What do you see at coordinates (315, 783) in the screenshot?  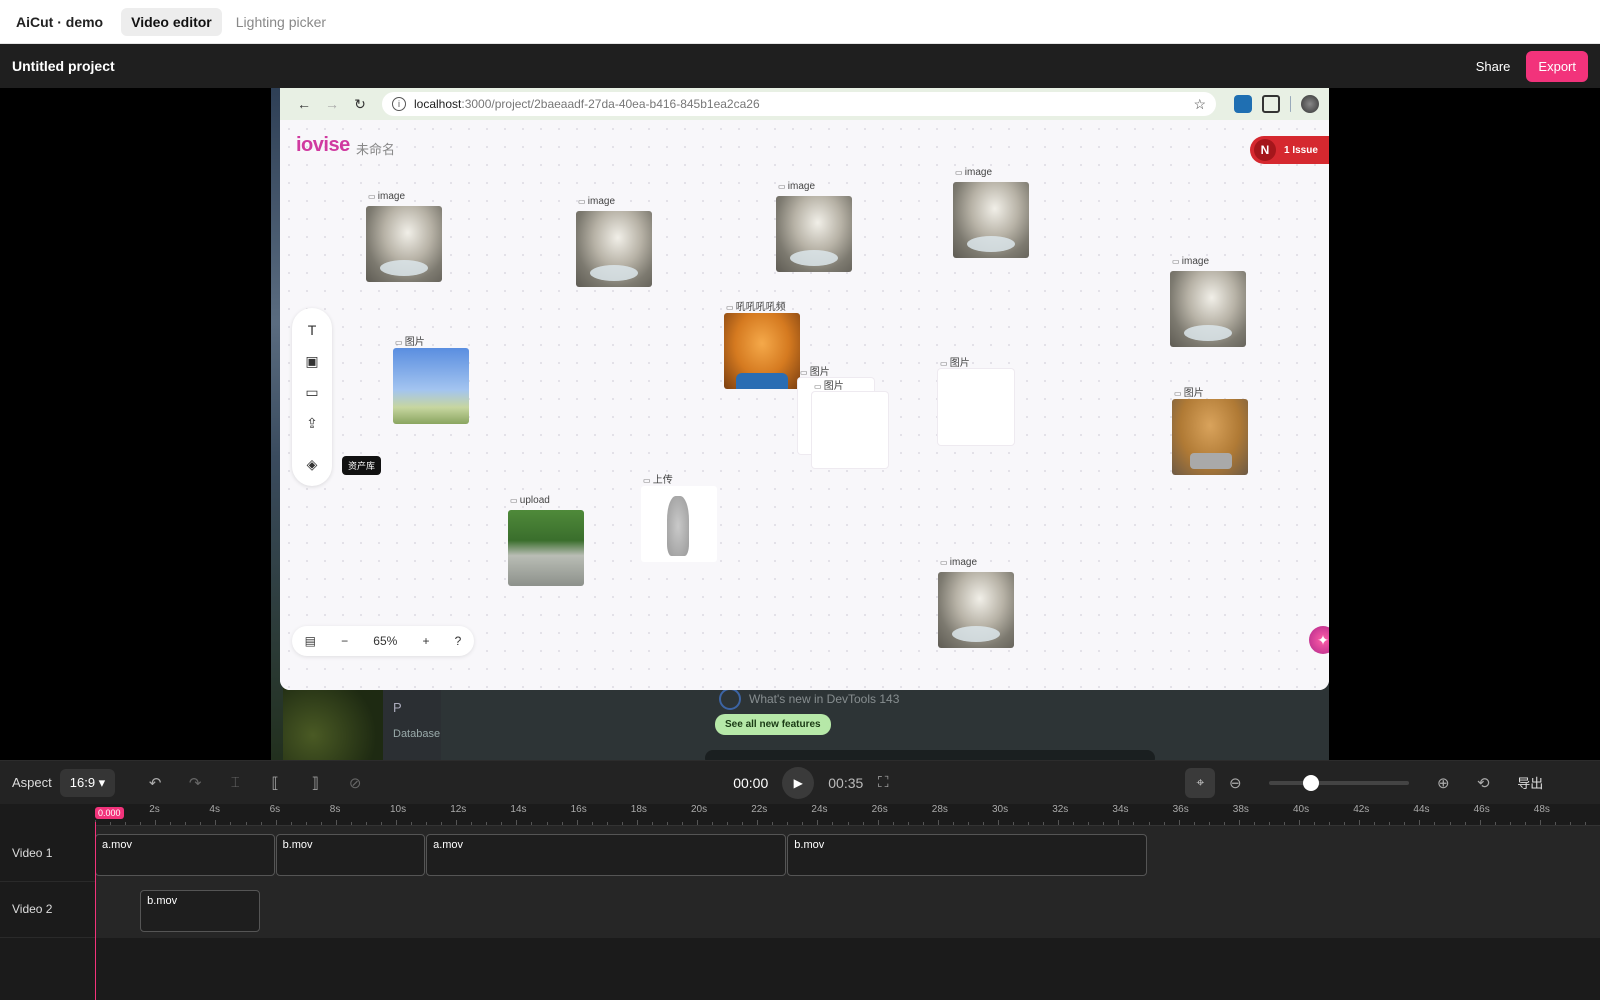 I see `trim-end-icon: ⟧` at bounding box center [315, 783].